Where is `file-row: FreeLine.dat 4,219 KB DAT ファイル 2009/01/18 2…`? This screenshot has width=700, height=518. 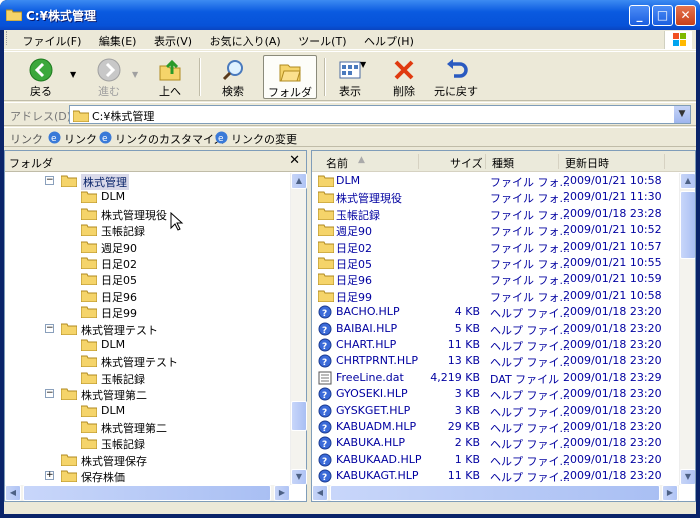
file-row: FreeLine.dat 4,219 KB DAT ファイル 2009/01/18 2… is located at coordinates (497, 378).